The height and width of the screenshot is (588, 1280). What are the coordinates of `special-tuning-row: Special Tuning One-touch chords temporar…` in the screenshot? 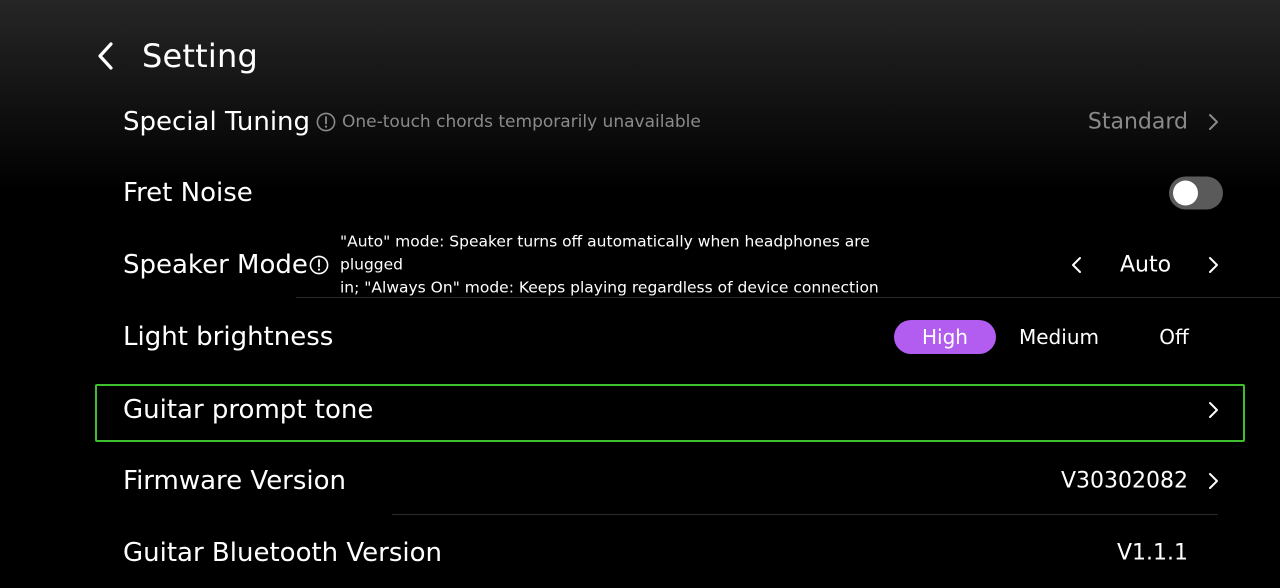 It's located at (670, 122).